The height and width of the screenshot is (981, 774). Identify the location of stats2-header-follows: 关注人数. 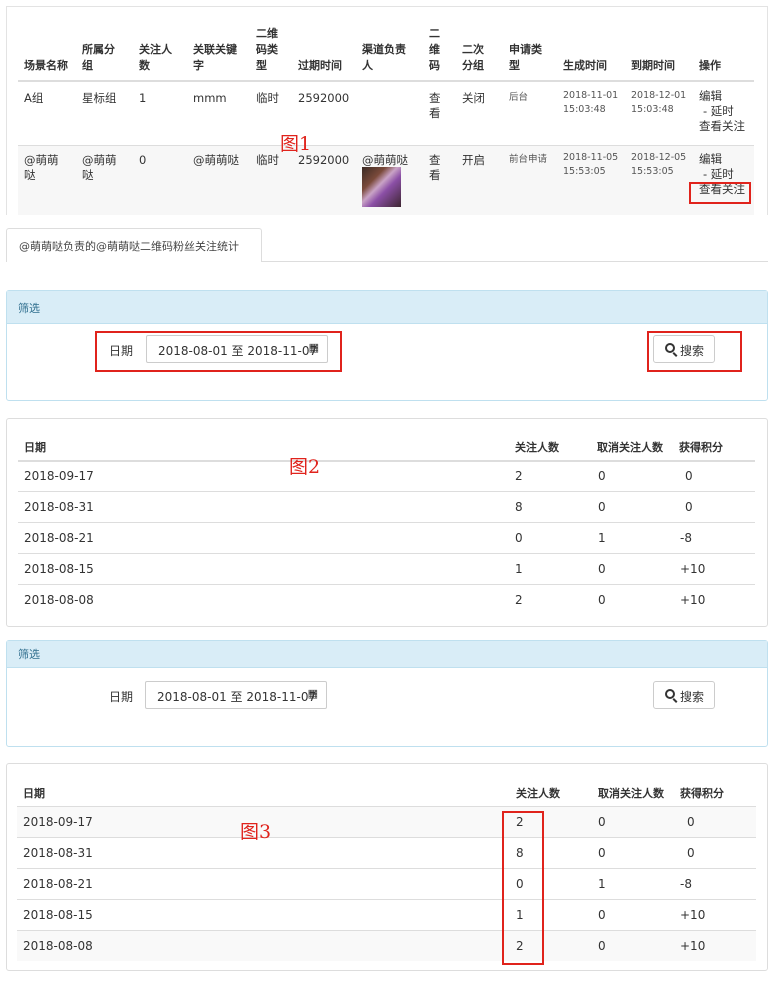
(538, 793).